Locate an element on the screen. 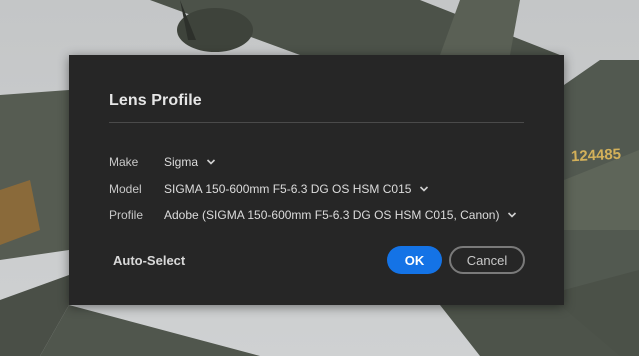  aircraft-serial-number: 124485 is located at coordinates (596, 155).